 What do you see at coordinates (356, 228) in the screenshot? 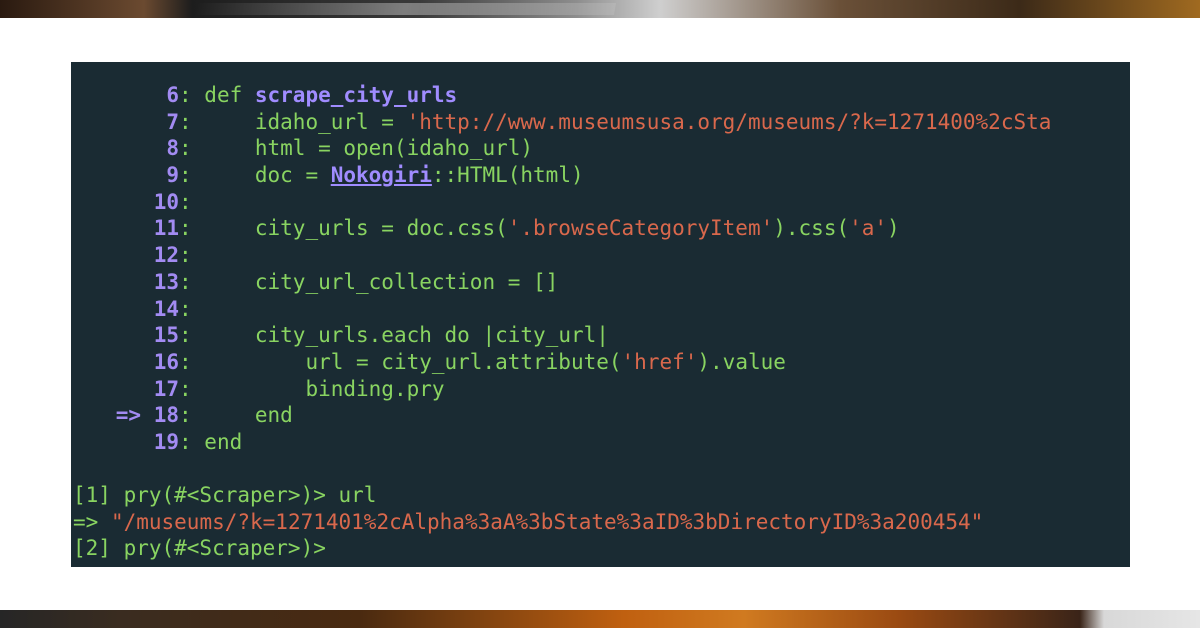
I see `code-token: city_urls = doc.css(` at bounding box center [356, 228].